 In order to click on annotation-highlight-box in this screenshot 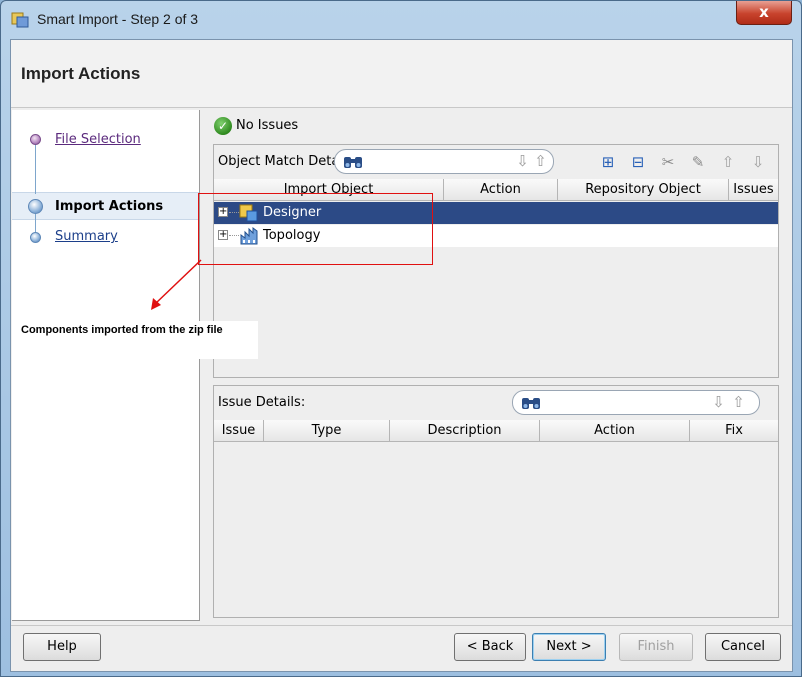, I will do `click(315, 229)`.